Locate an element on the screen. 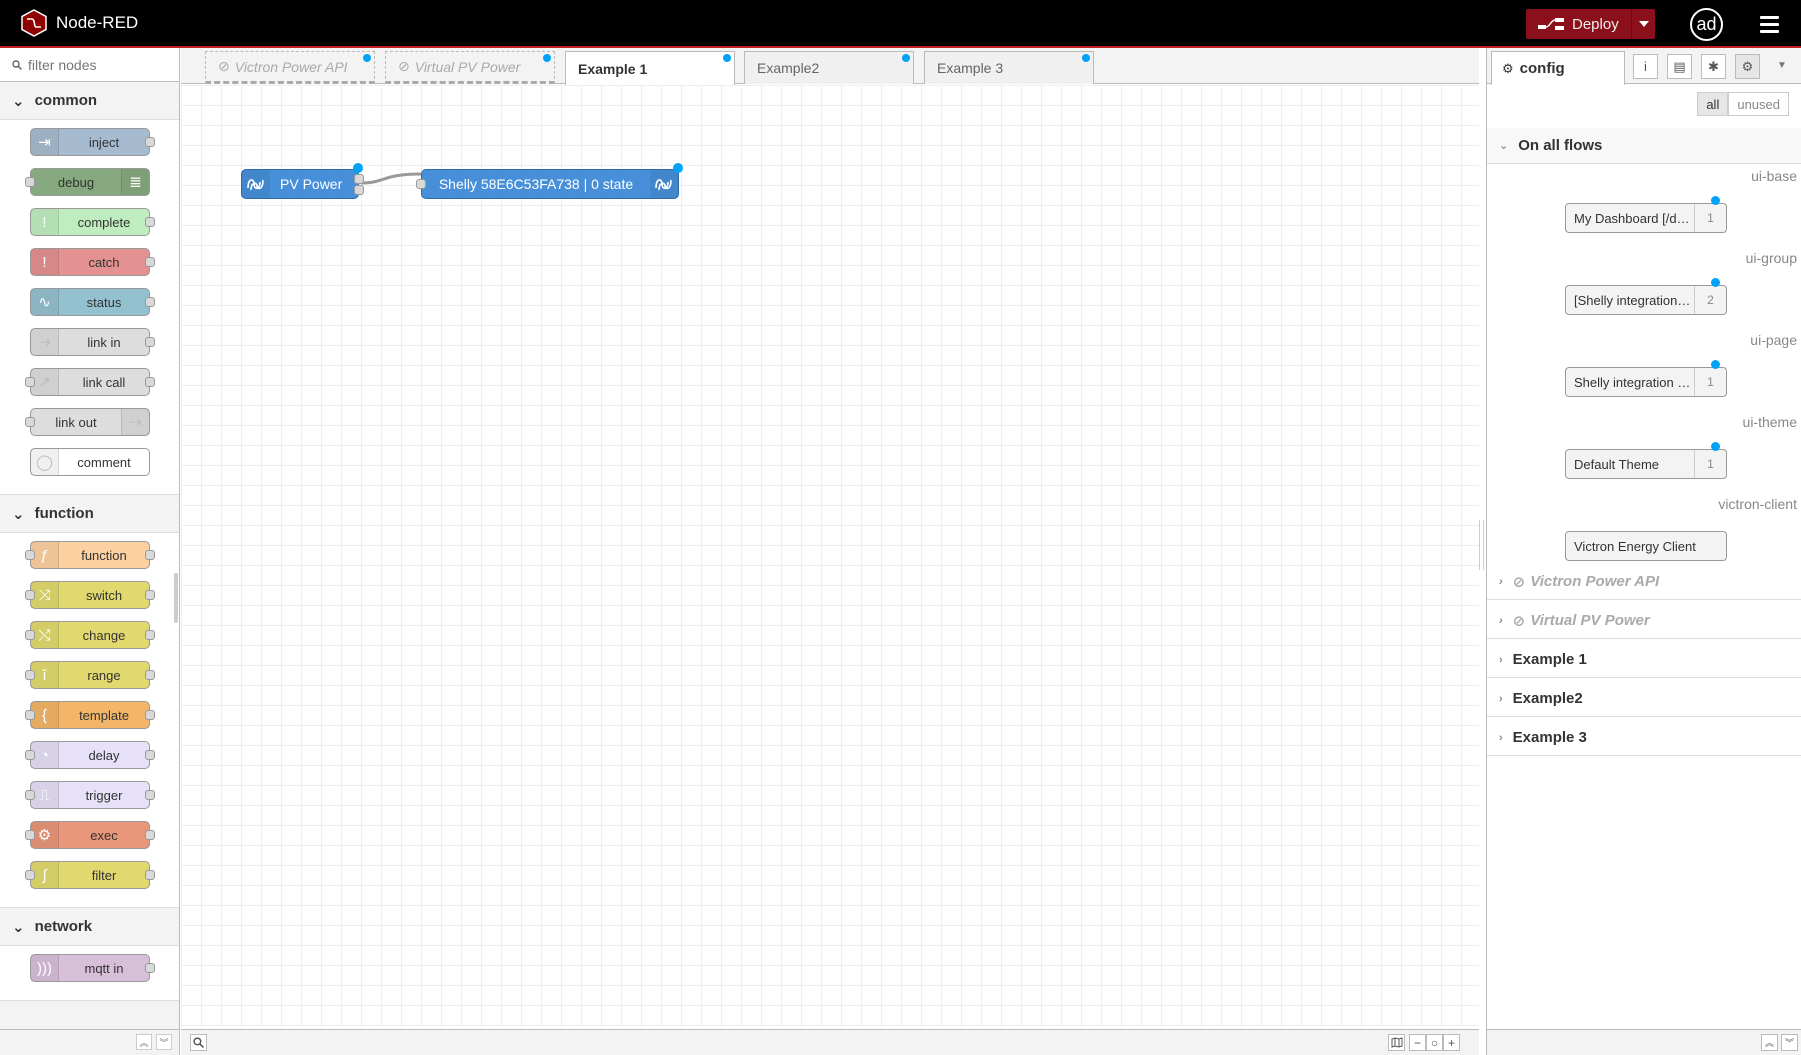  palette-node-link-call: ↗ link call is located at coordinates (90, 382).